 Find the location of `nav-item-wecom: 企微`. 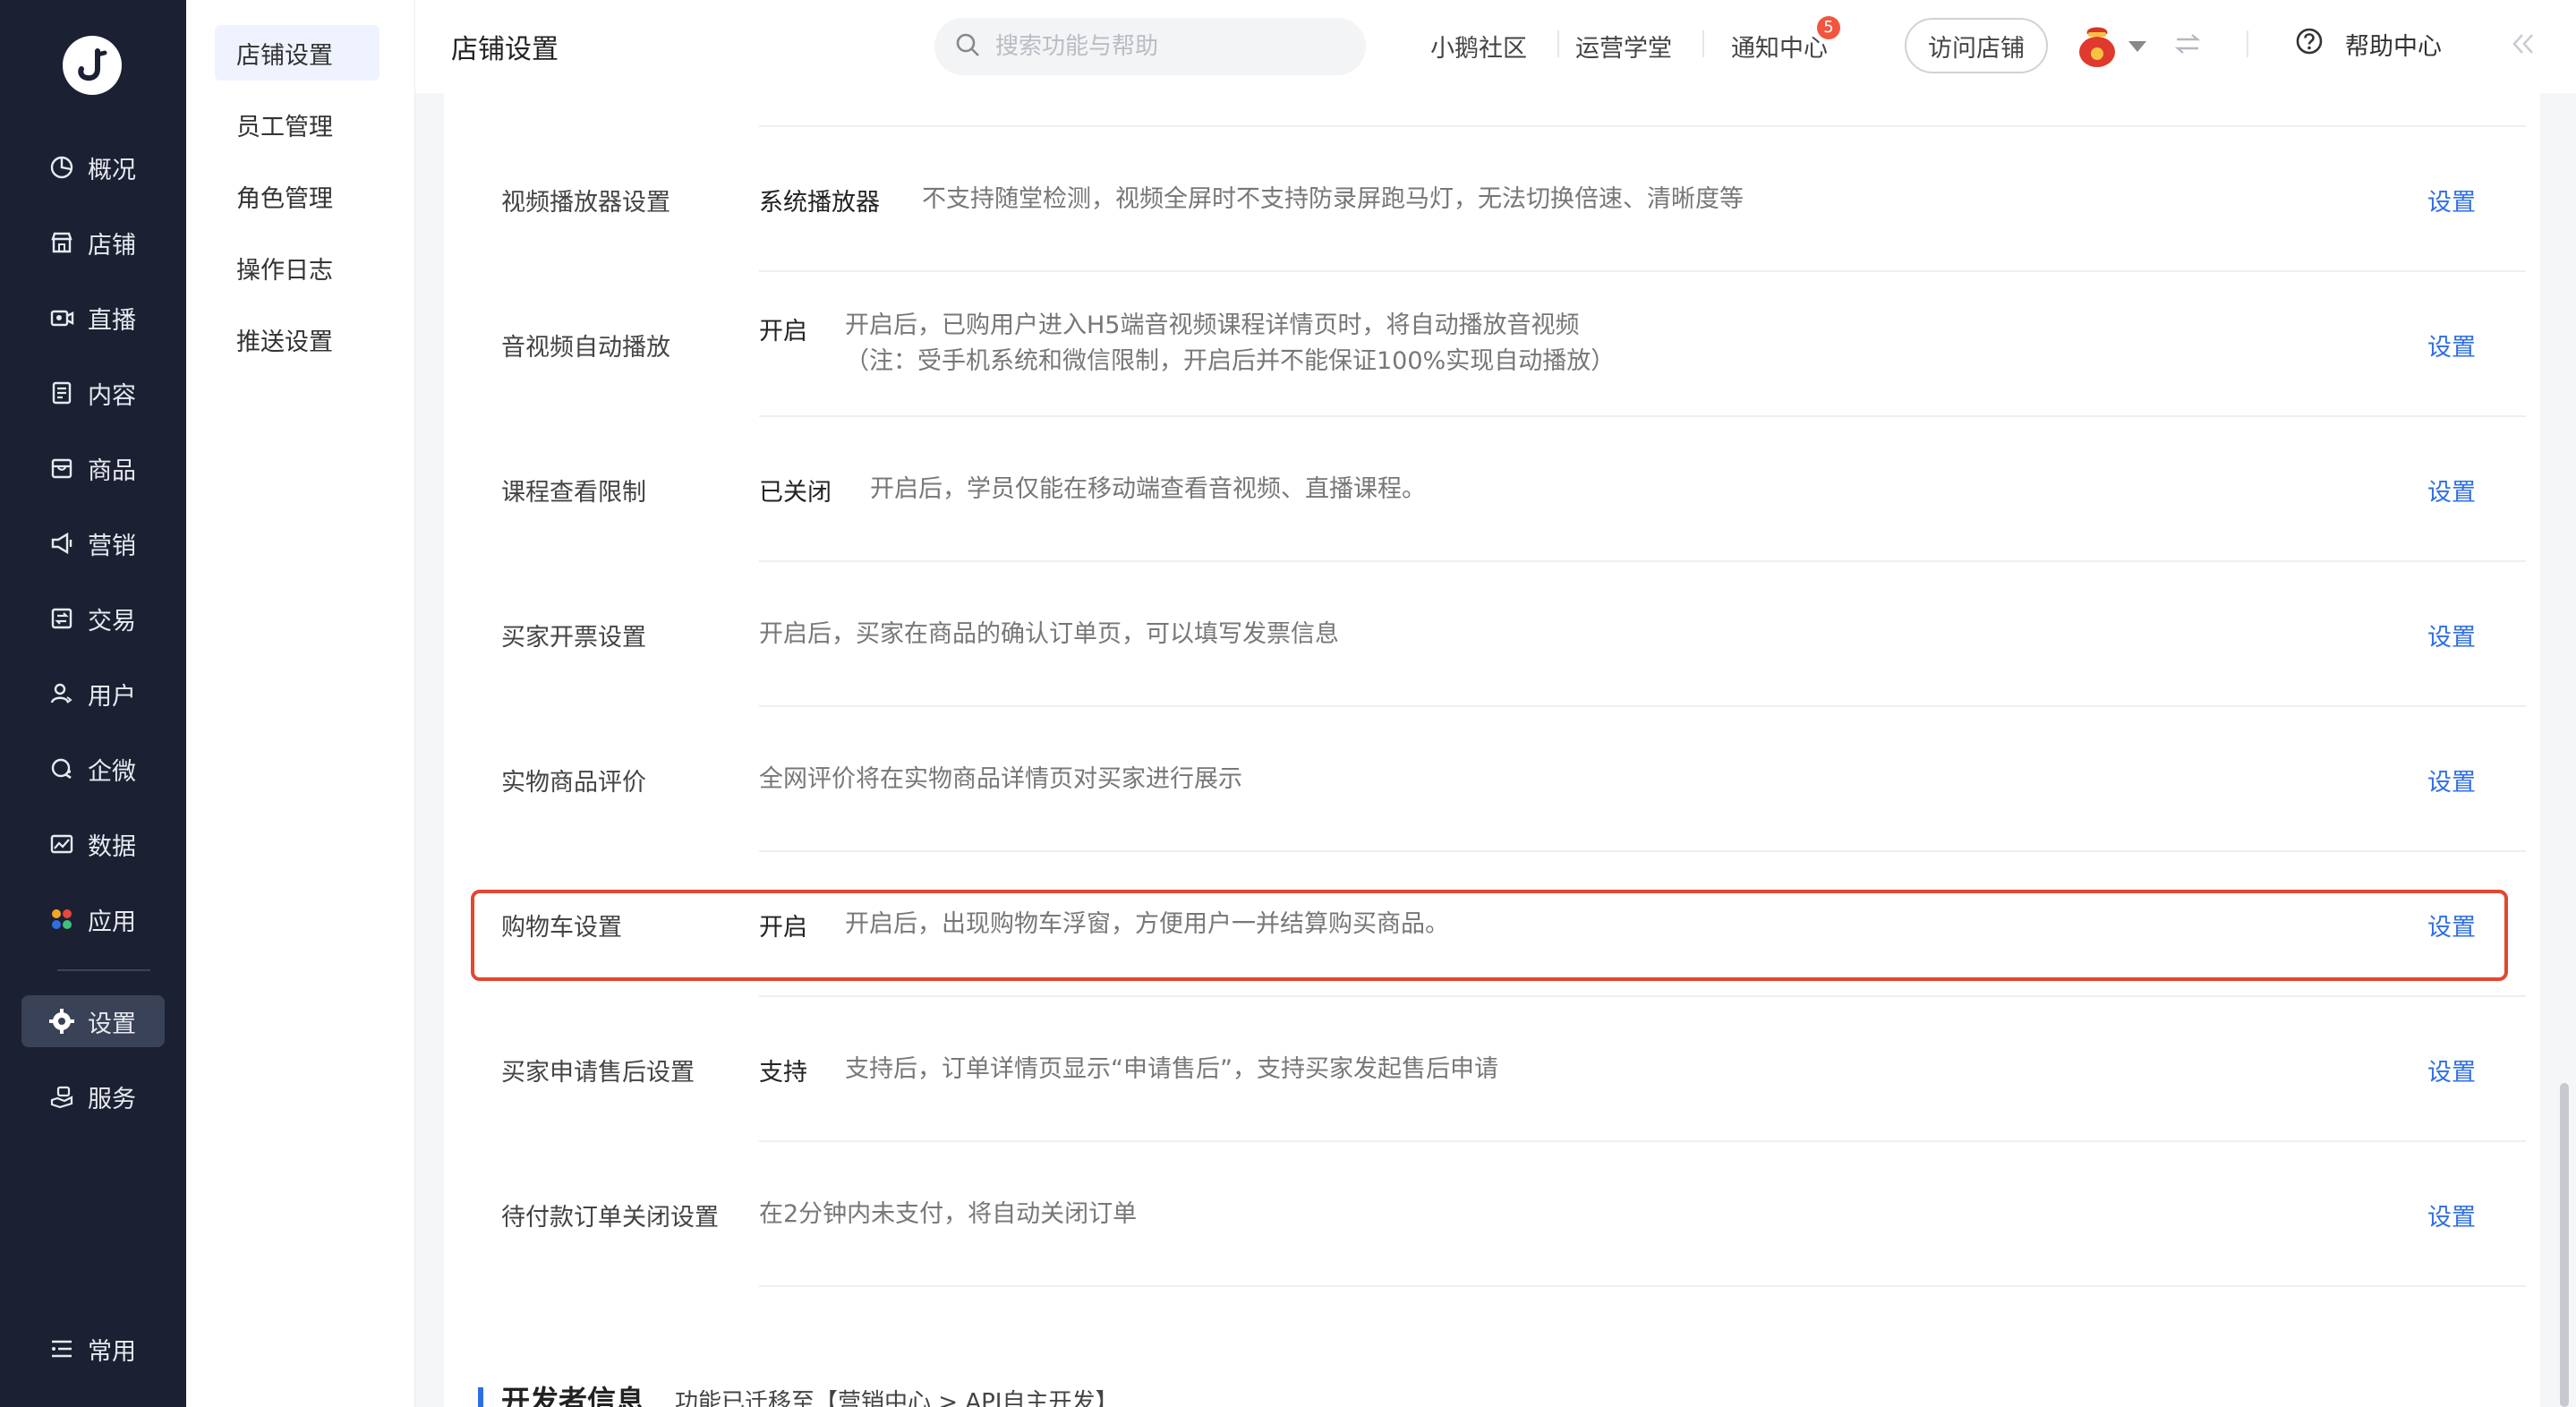

nav-item-wecom: 企微 is located at coordinates (93, 769).